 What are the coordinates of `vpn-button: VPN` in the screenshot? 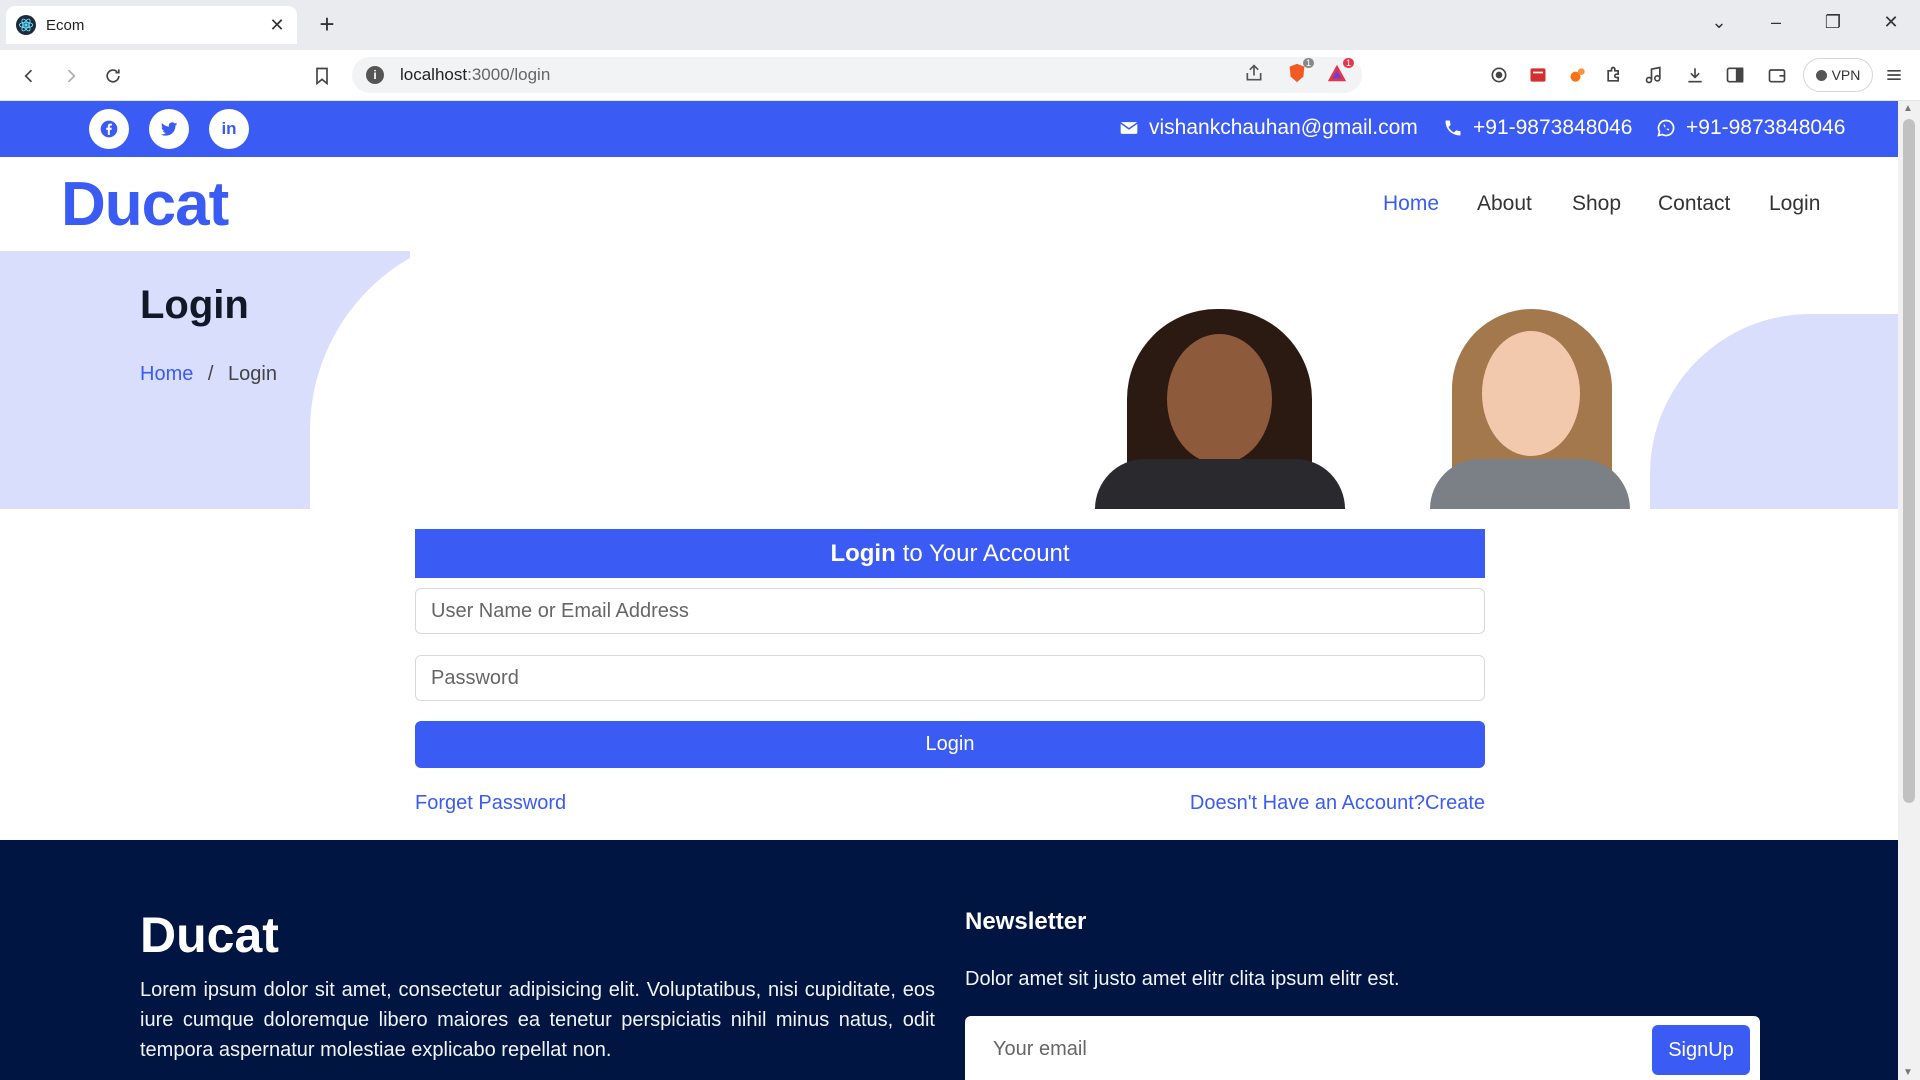 It's located at (1838, 75).